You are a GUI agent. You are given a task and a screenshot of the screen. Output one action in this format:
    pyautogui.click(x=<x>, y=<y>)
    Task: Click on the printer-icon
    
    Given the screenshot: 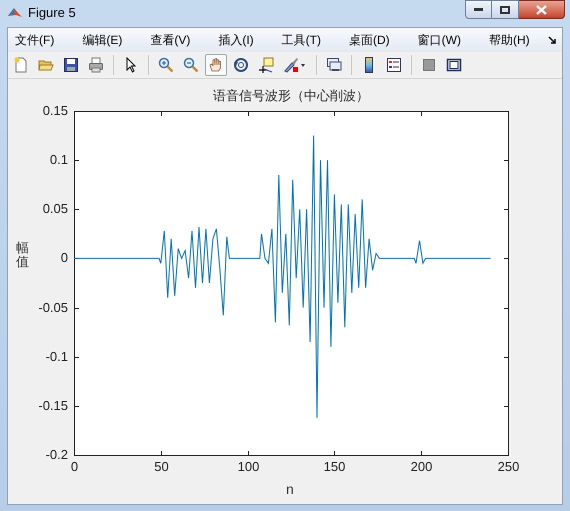 What is the action you would take?
    pyautogui.click(x=96, y=65)
    